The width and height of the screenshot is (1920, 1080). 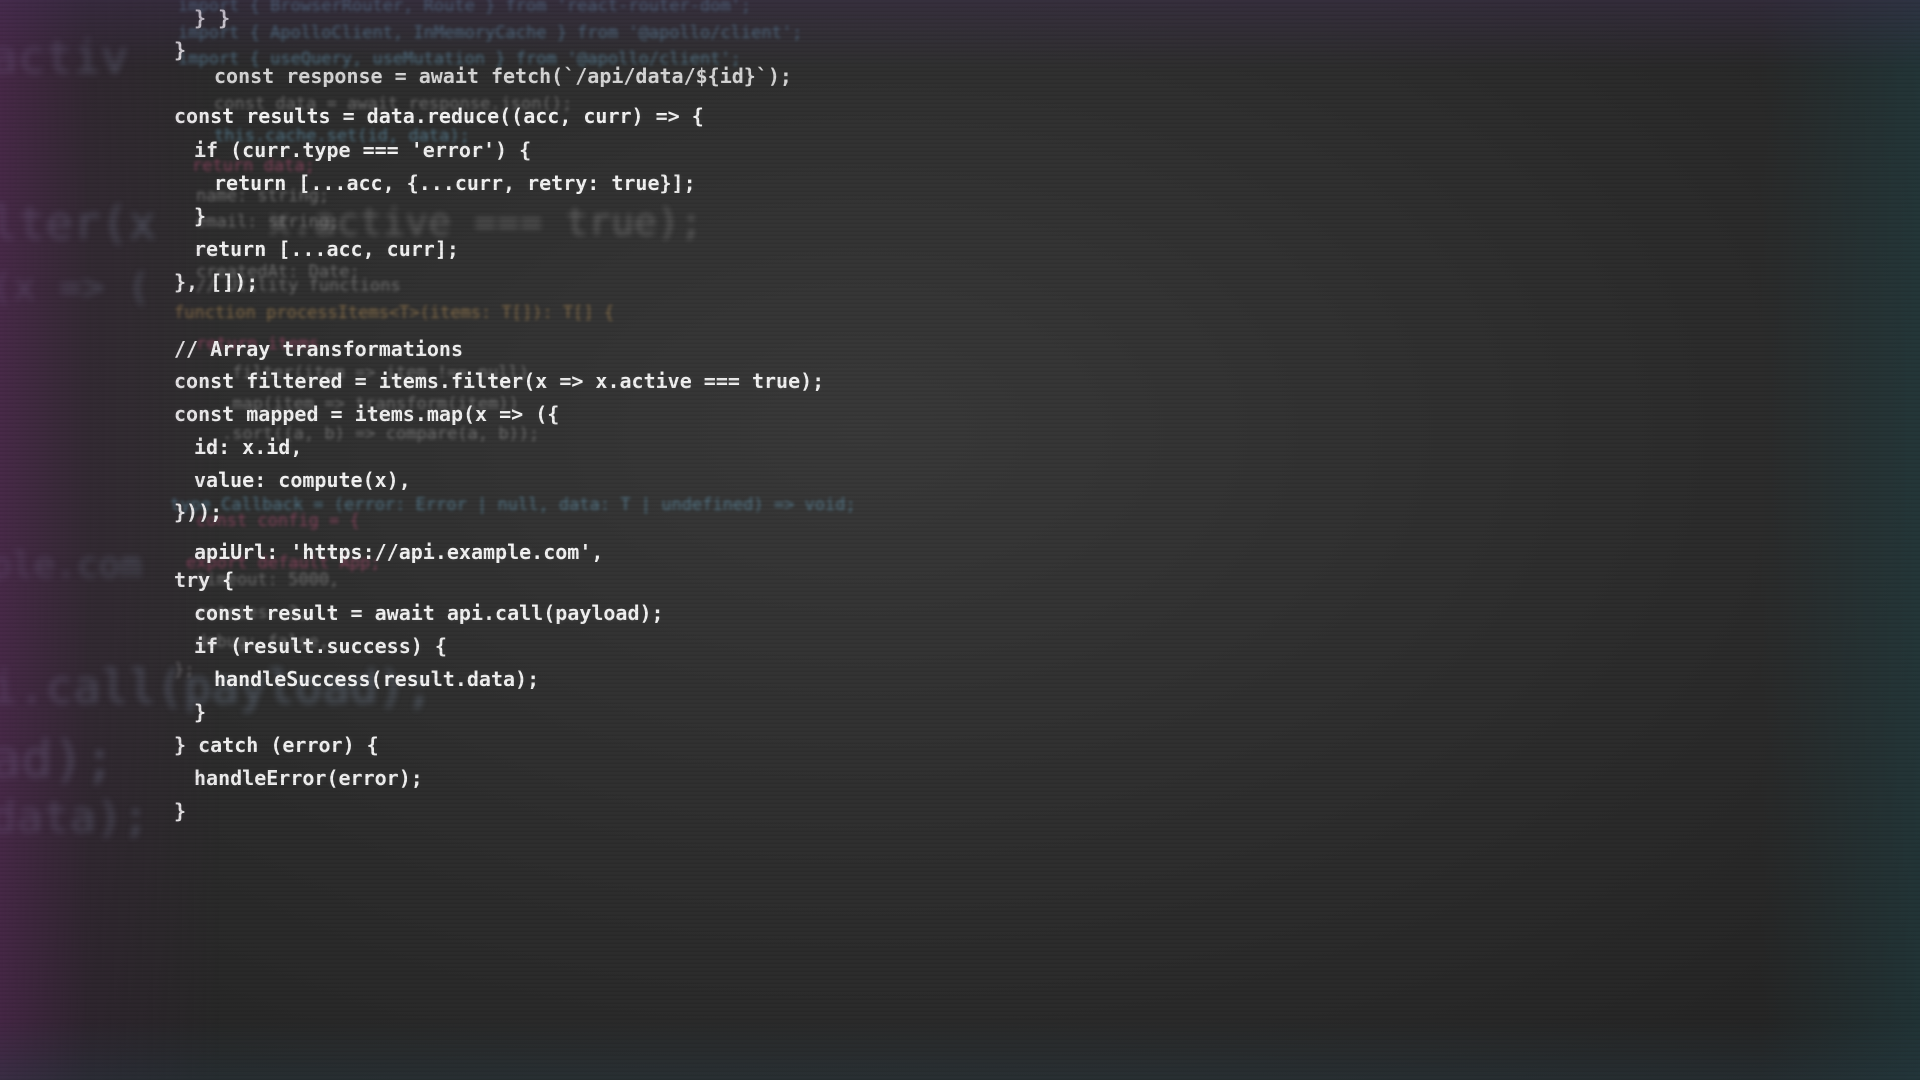 What do you see at coordinates (216, 282) in the screenshot?
I see `code-line: }, []);` at bounding box center [216, 282].